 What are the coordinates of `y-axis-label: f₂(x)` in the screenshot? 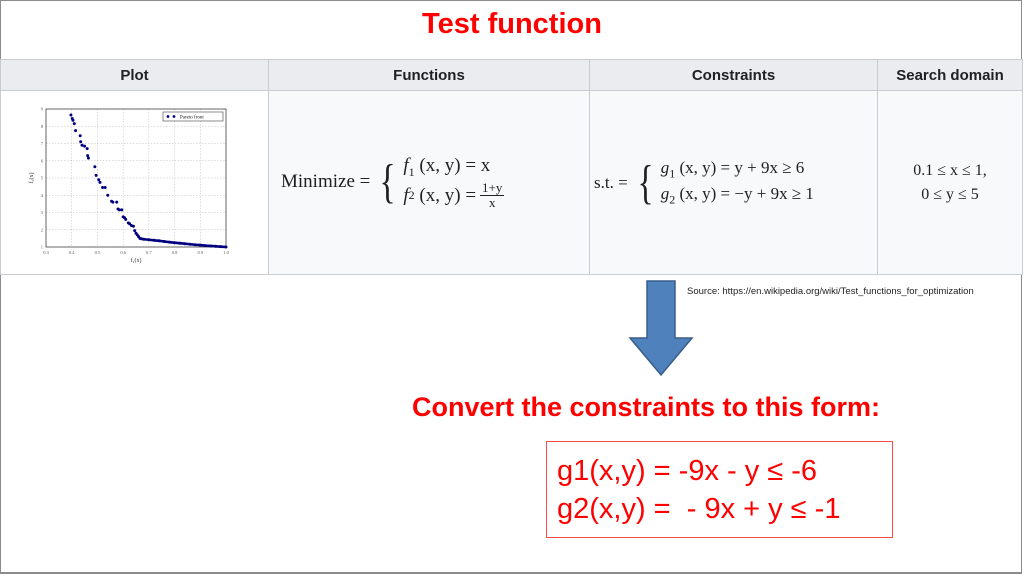 It's located at (31, 177).